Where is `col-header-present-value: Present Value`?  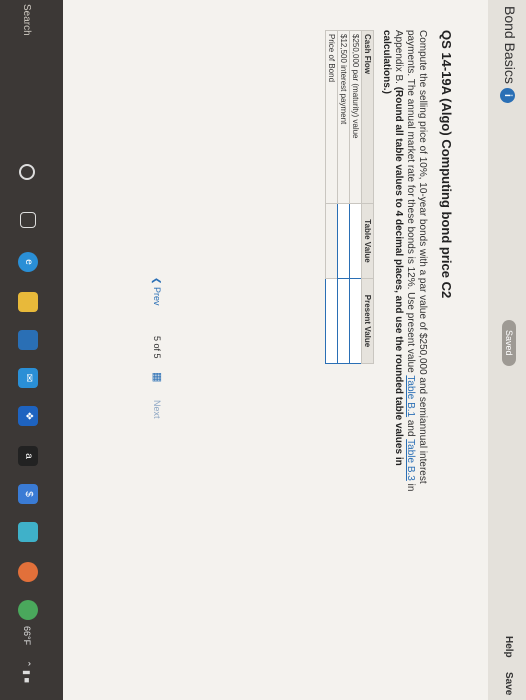
col-header-present-value: Present Value is located at coordinates (367, 321).